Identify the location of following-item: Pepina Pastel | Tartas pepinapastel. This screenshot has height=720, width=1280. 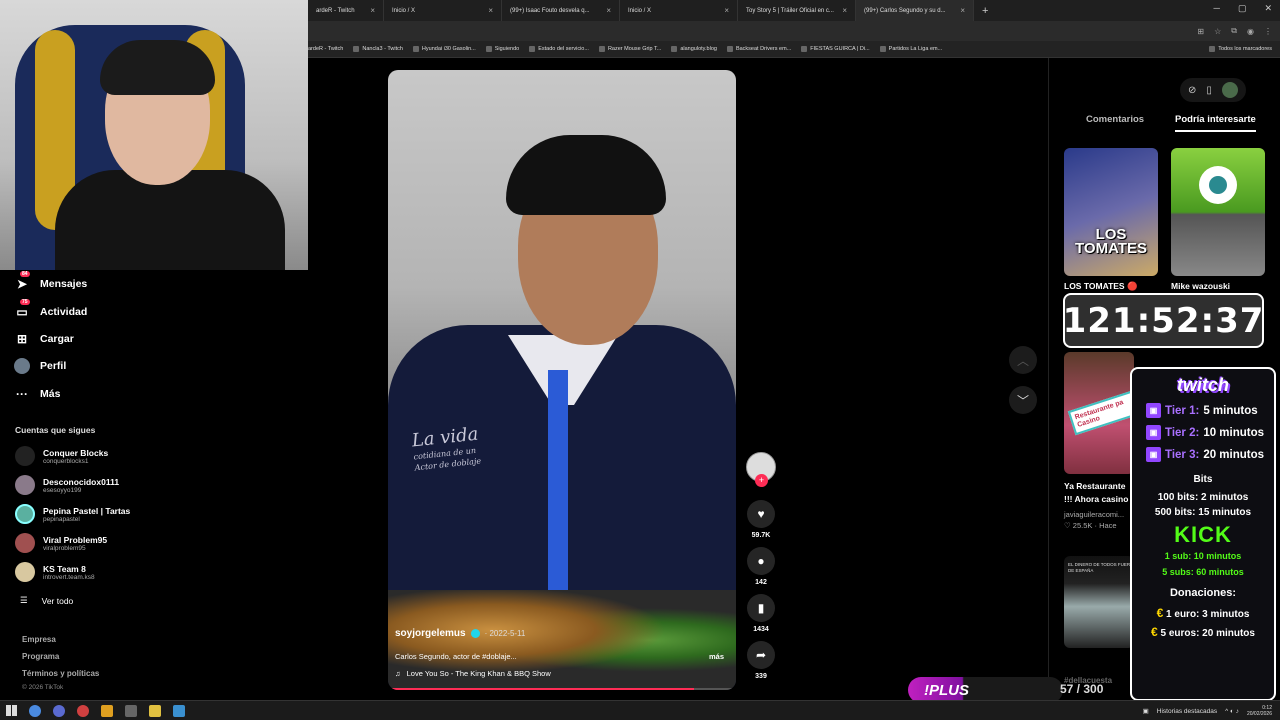
(72, 514).